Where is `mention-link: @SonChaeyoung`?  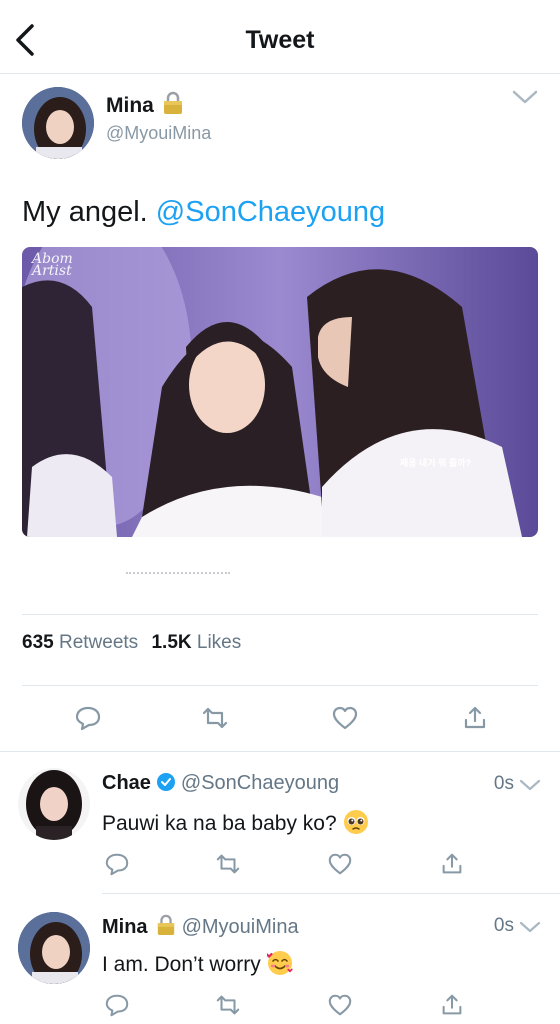 mention-link: @SonChaeyoung is located at coordinates (270, 212).